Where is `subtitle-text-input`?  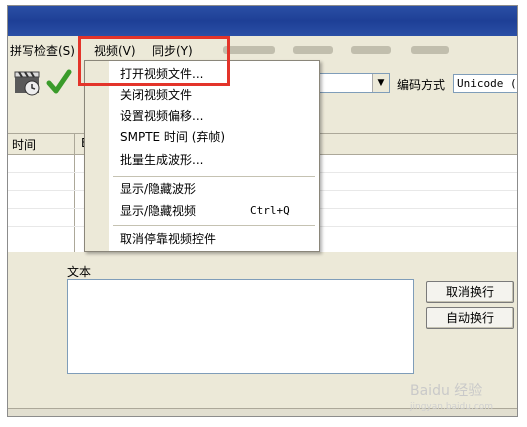 subtitle-text-input is located at coordinates (240, 326).